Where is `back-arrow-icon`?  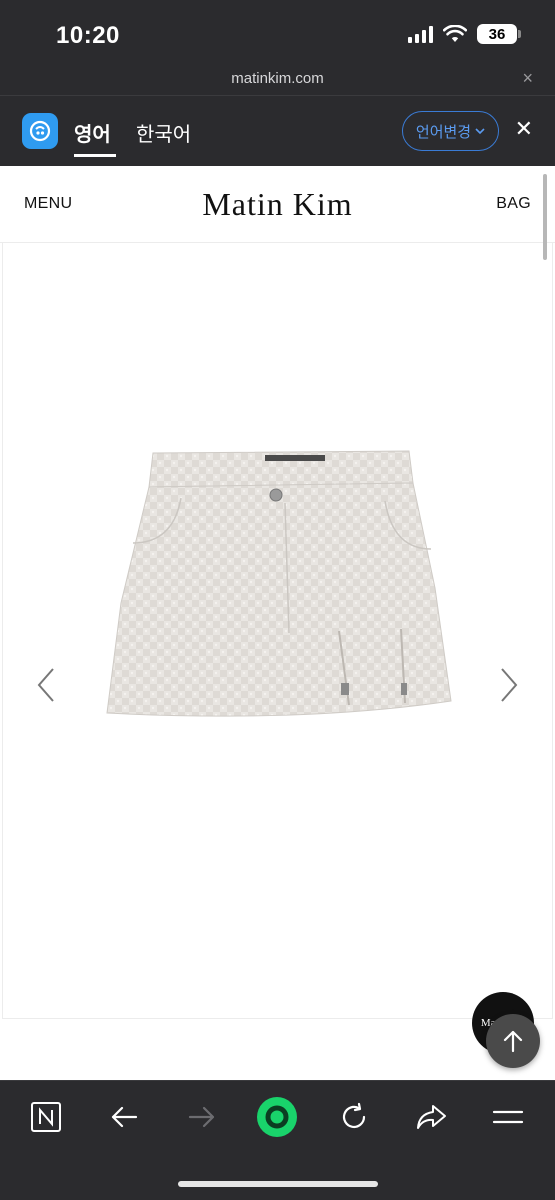 back-arrow-icon is located at coordinates (124, 1117).